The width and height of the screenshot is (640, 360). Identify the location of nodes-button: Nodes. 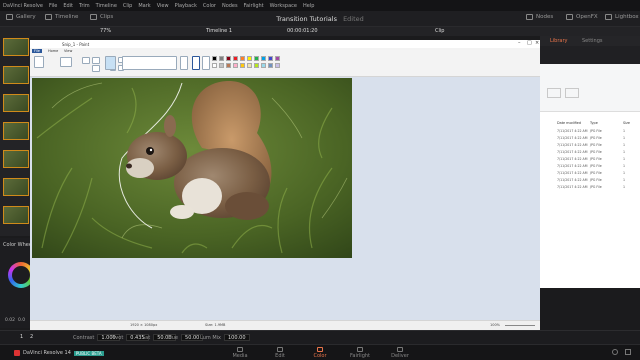
(539, 17).